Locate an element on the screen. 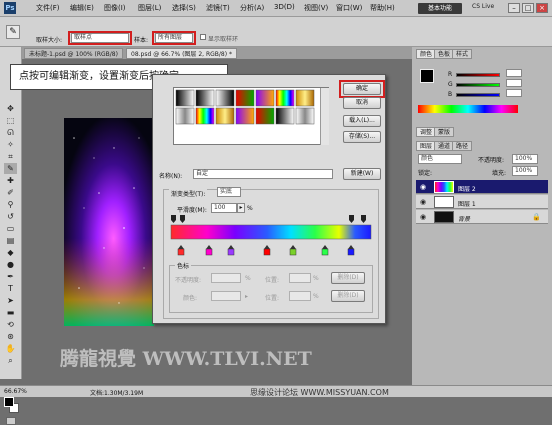 This screenshot has height=425, width=552. menu-help: 帮助(H) is located at coordinates (382, 8).